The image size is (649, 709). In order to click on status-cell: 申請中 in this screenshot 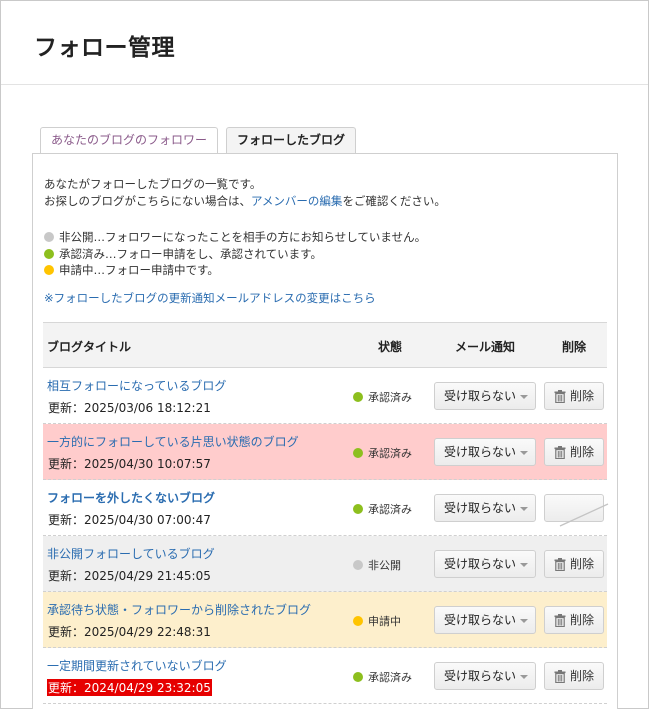, I will do `click(377, 621)`.